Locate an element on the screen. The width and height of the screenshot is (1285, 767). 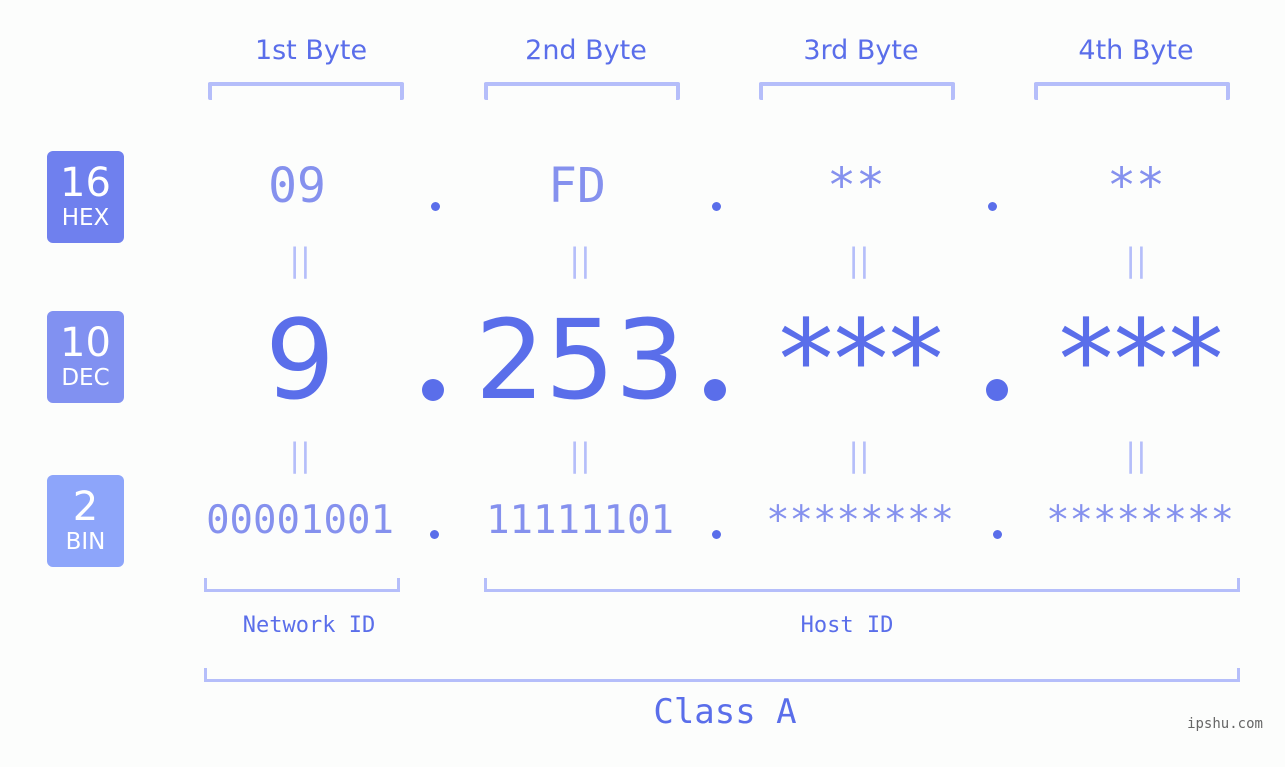
class-bracket is located at coordinates (722, 675).